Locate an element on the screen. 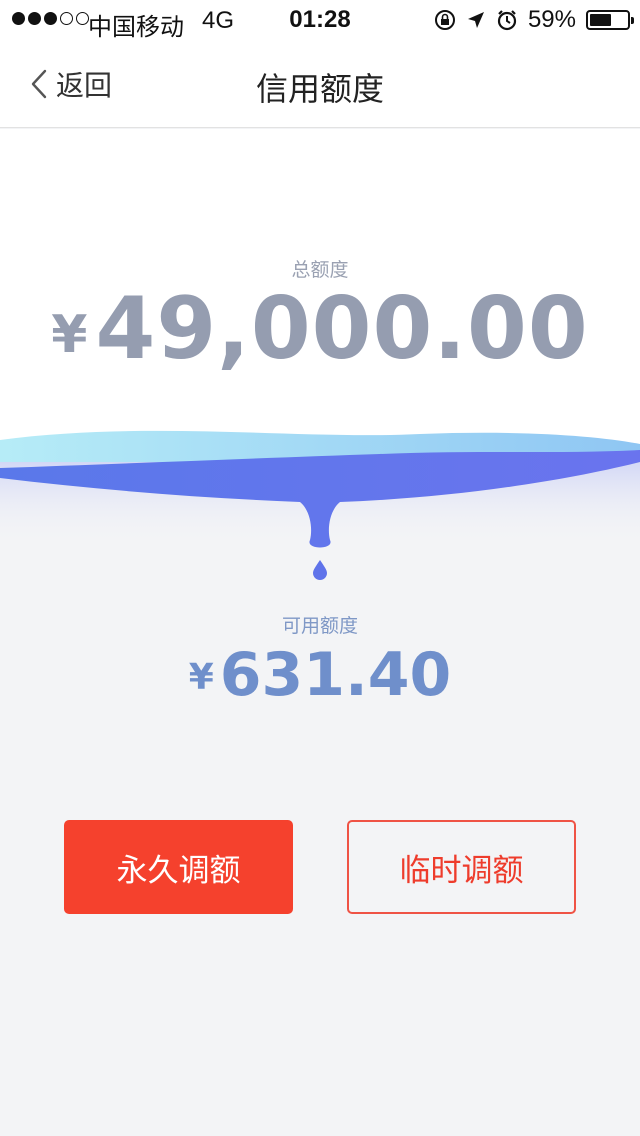 Image resolution: width=640 pixels, height=1136 pixels. available-credit-label: 可用额度 is located at coordinates (319, 626).